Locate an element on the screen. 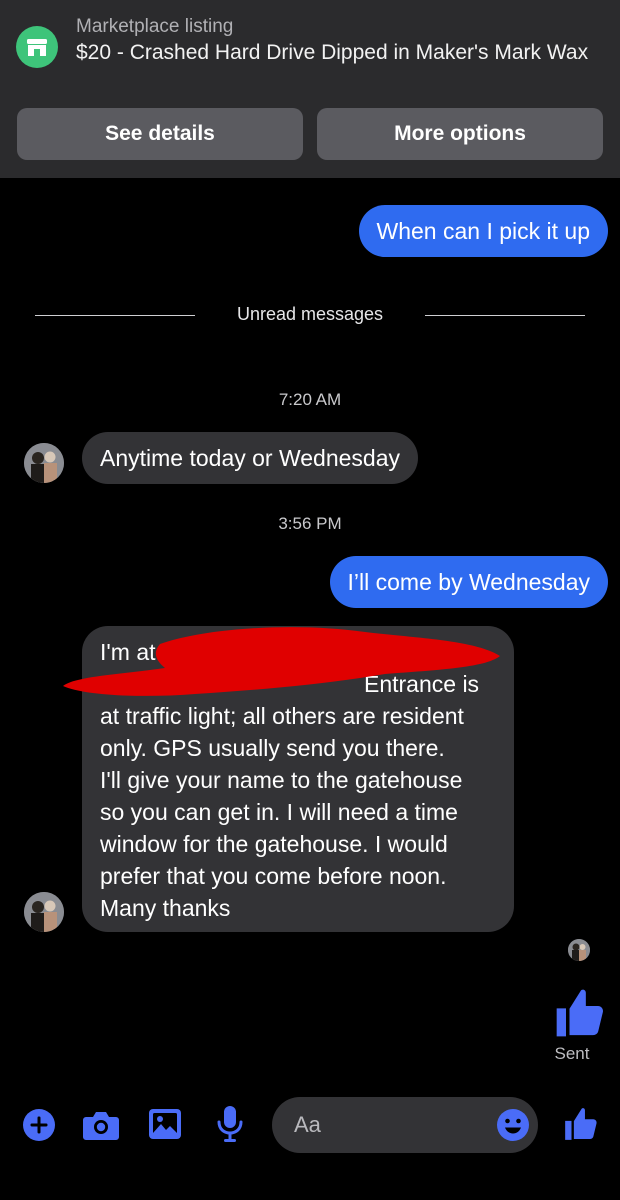  message-line: I'll give your name to the gatehouse is located at coordinates (281, 780).